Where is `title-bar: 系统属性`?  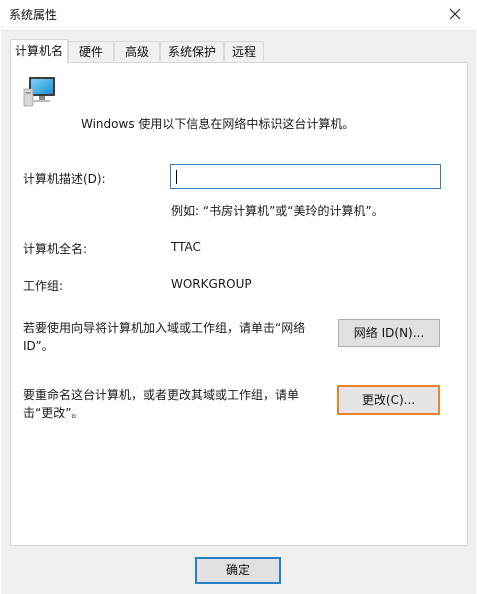 title-bar: 系统属性 is located at coordinates (238, 15).